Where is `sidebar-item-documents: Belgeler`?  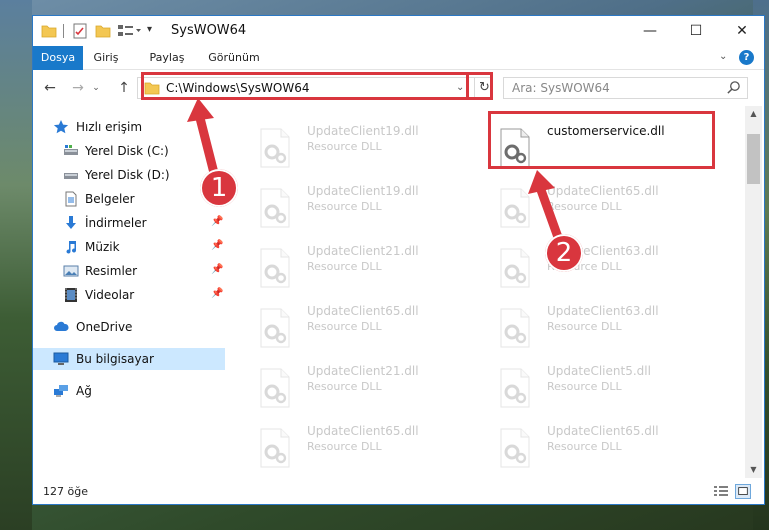
sidebar-item-documents: Belgeler is located at coordinates (129, 199).